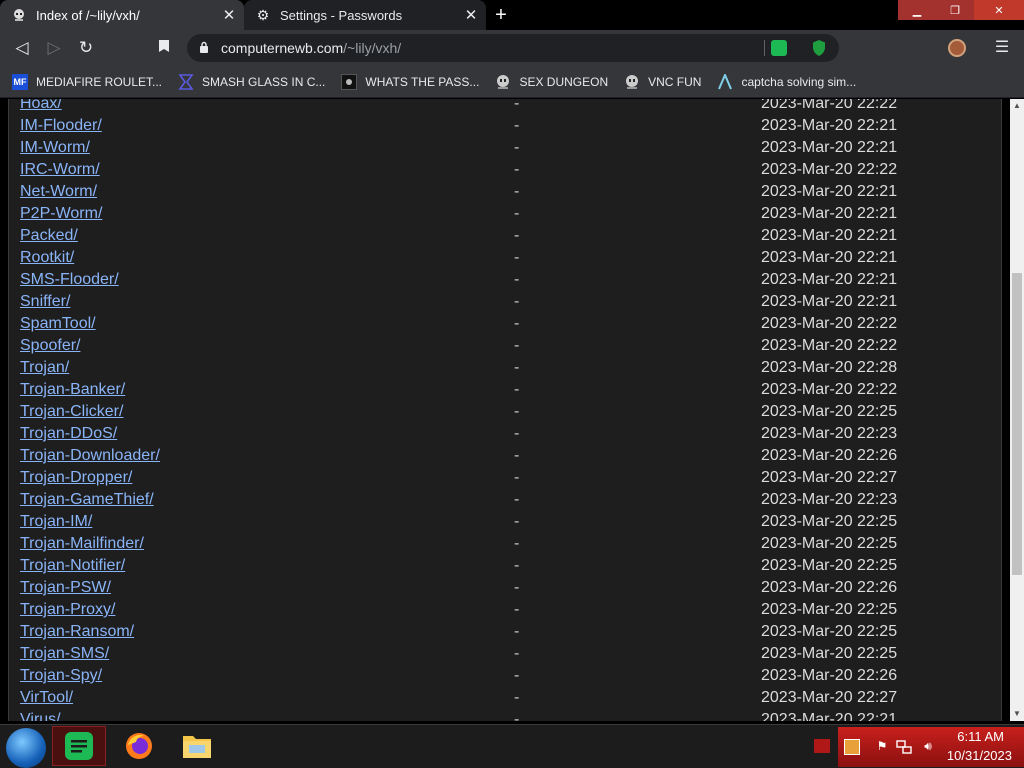  Describe the element at coordinates (90, 456) in the screenshot. I see `directory-link: Trojan-Downloader/` at that location.